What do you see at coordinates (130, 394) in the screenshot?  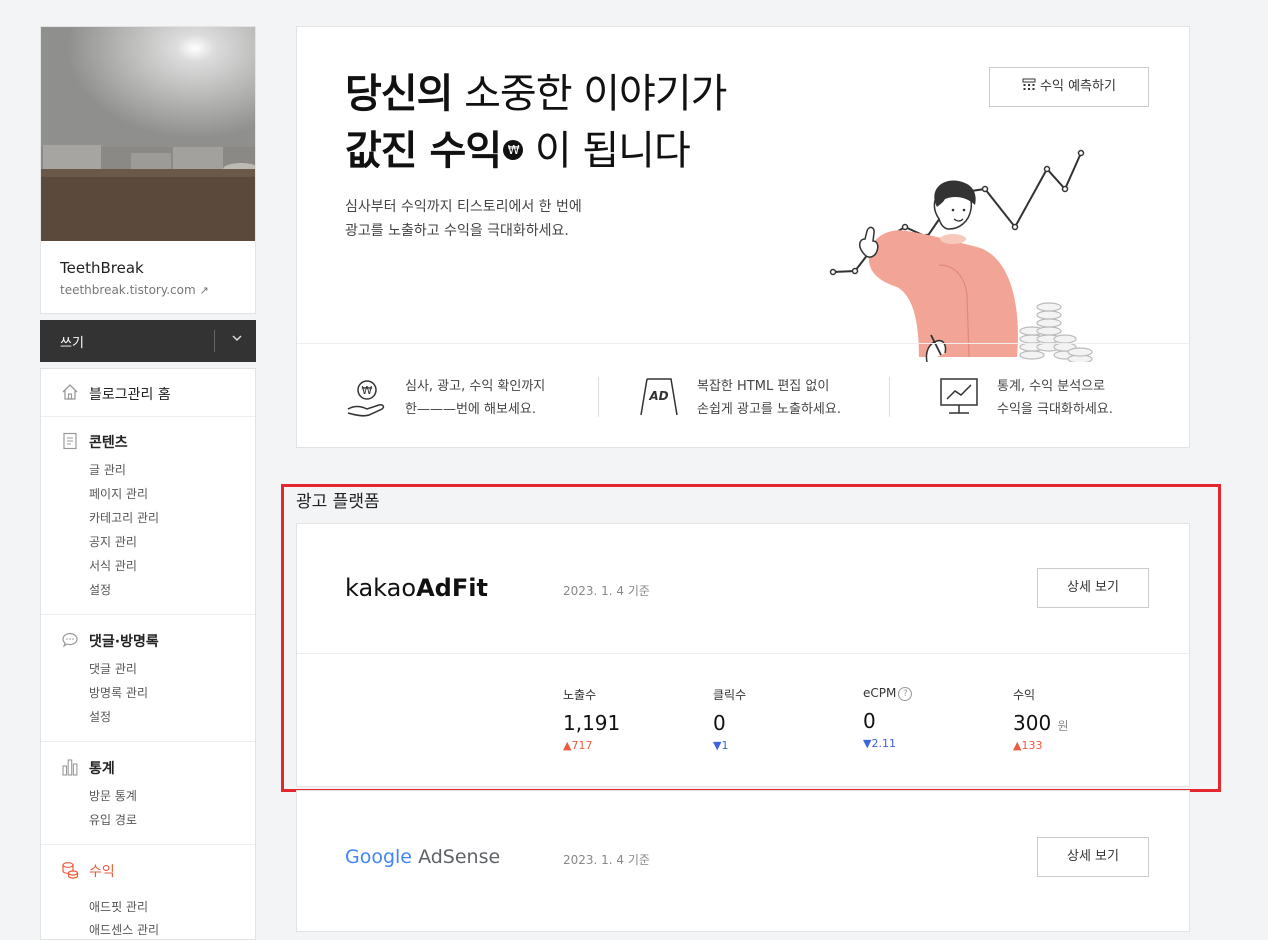 I see `sidebar-item-home: 블로그관리 홈` at bounding box center [130, 394].